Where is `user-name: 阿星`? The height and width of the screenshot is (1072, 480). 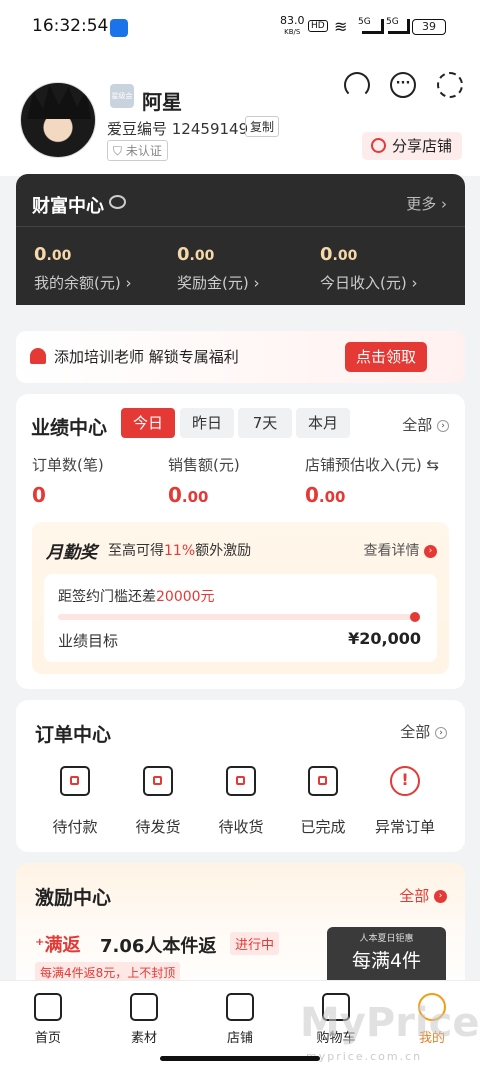 user-name: 阿星 is located at coordinates (162, 102).